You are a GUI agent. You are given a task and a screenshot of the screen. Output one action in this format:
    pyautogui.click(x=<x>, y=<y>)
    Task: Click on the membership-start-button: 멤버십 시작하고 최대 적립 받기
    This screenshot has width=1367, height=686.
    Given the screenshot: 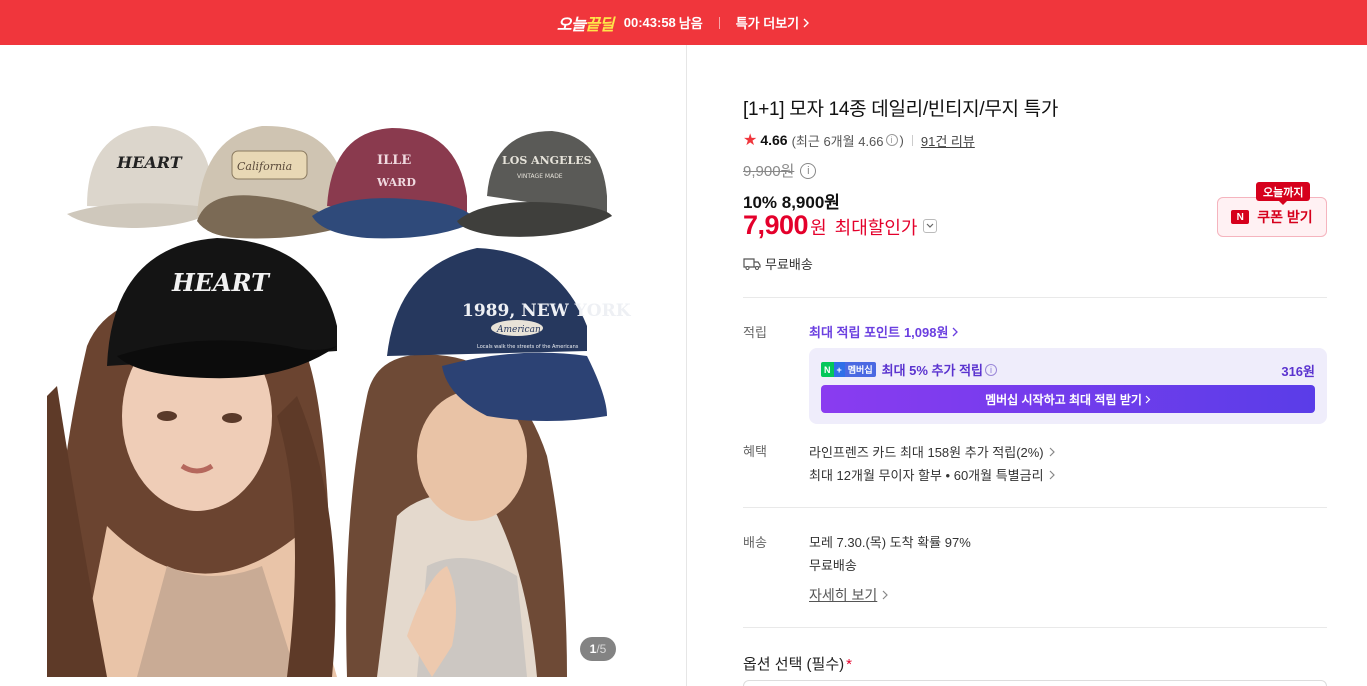 What is the action you would take?
    pyautogui.click(x=1068, y=399)
    